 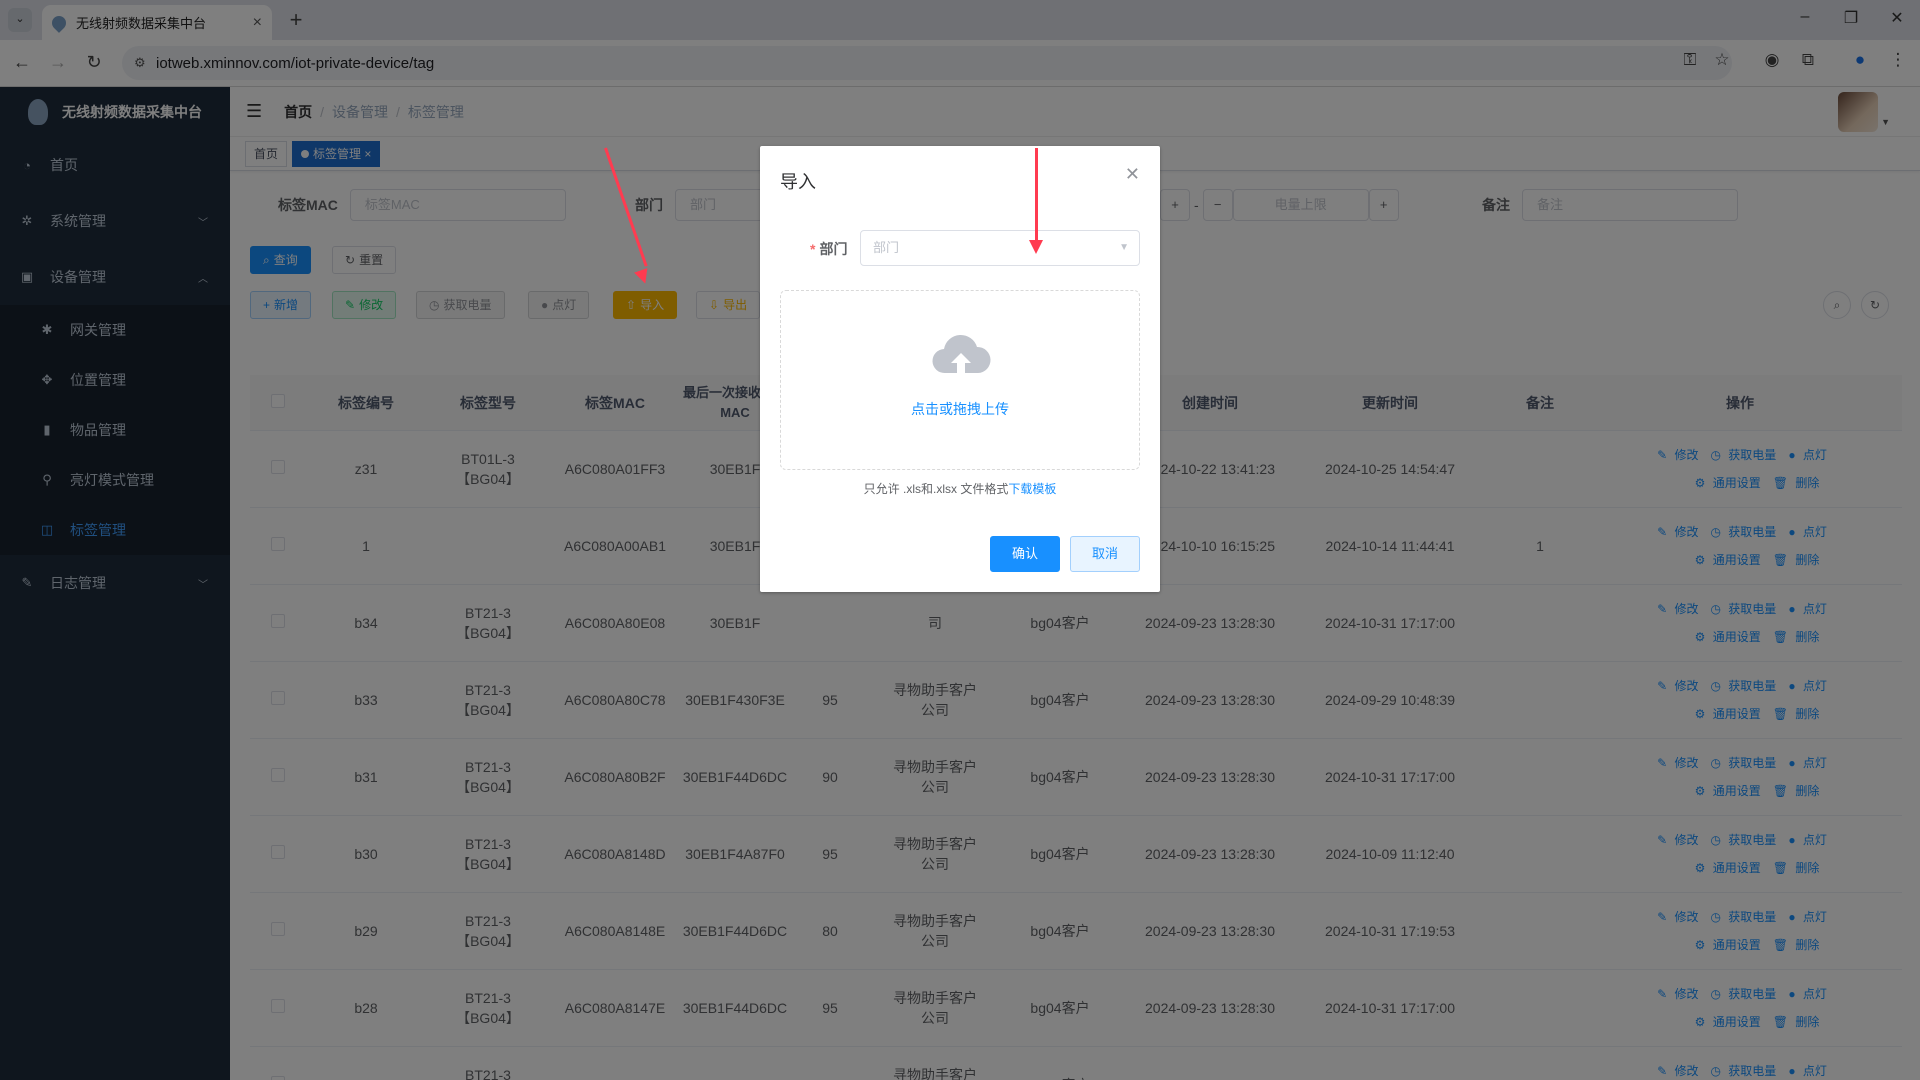 What do you see at coordinates (798, 182) in the screenshot?
I see `dialog-title: 导入` at bounding box center [798, 182].